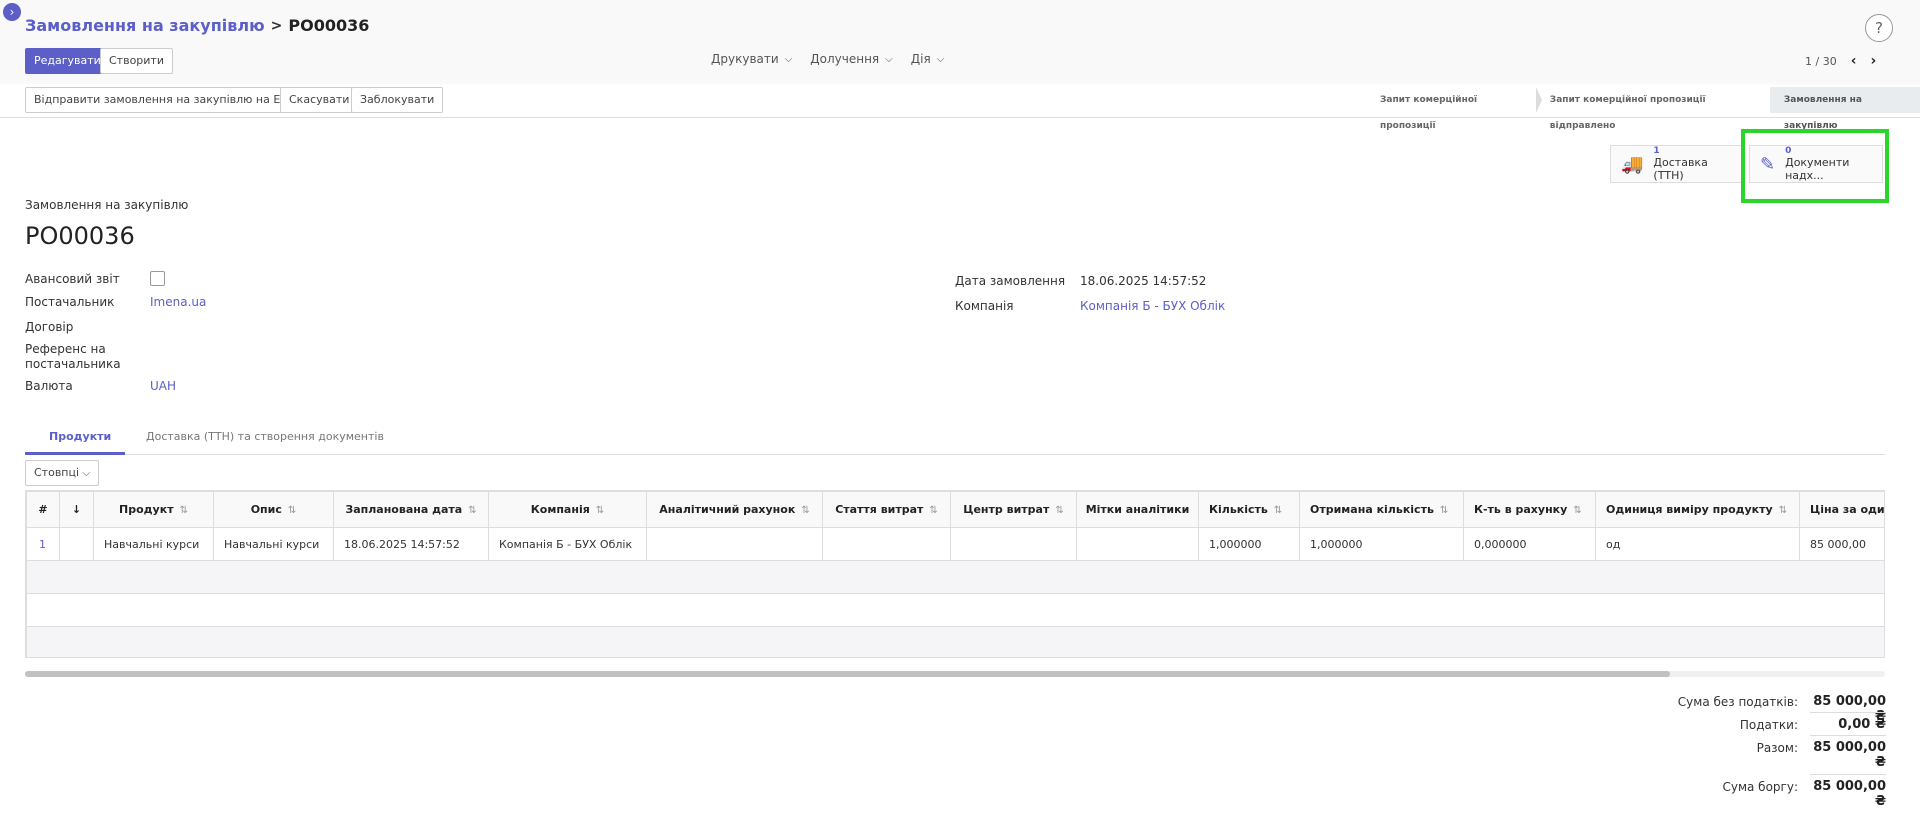  I want to click on untaxed-label: Сума без податків:, so click(1737, 702).